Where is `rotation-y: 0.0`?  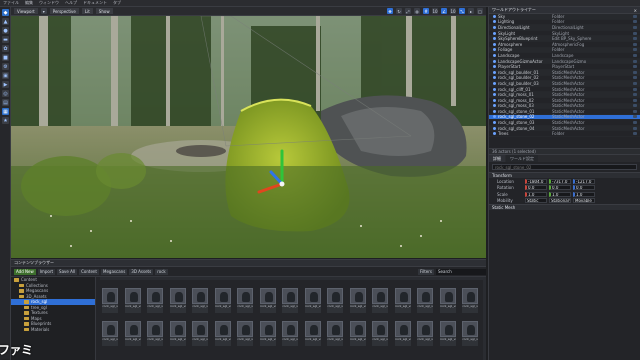 rotation-y: 0.0 is located at coordinates (560, 188).